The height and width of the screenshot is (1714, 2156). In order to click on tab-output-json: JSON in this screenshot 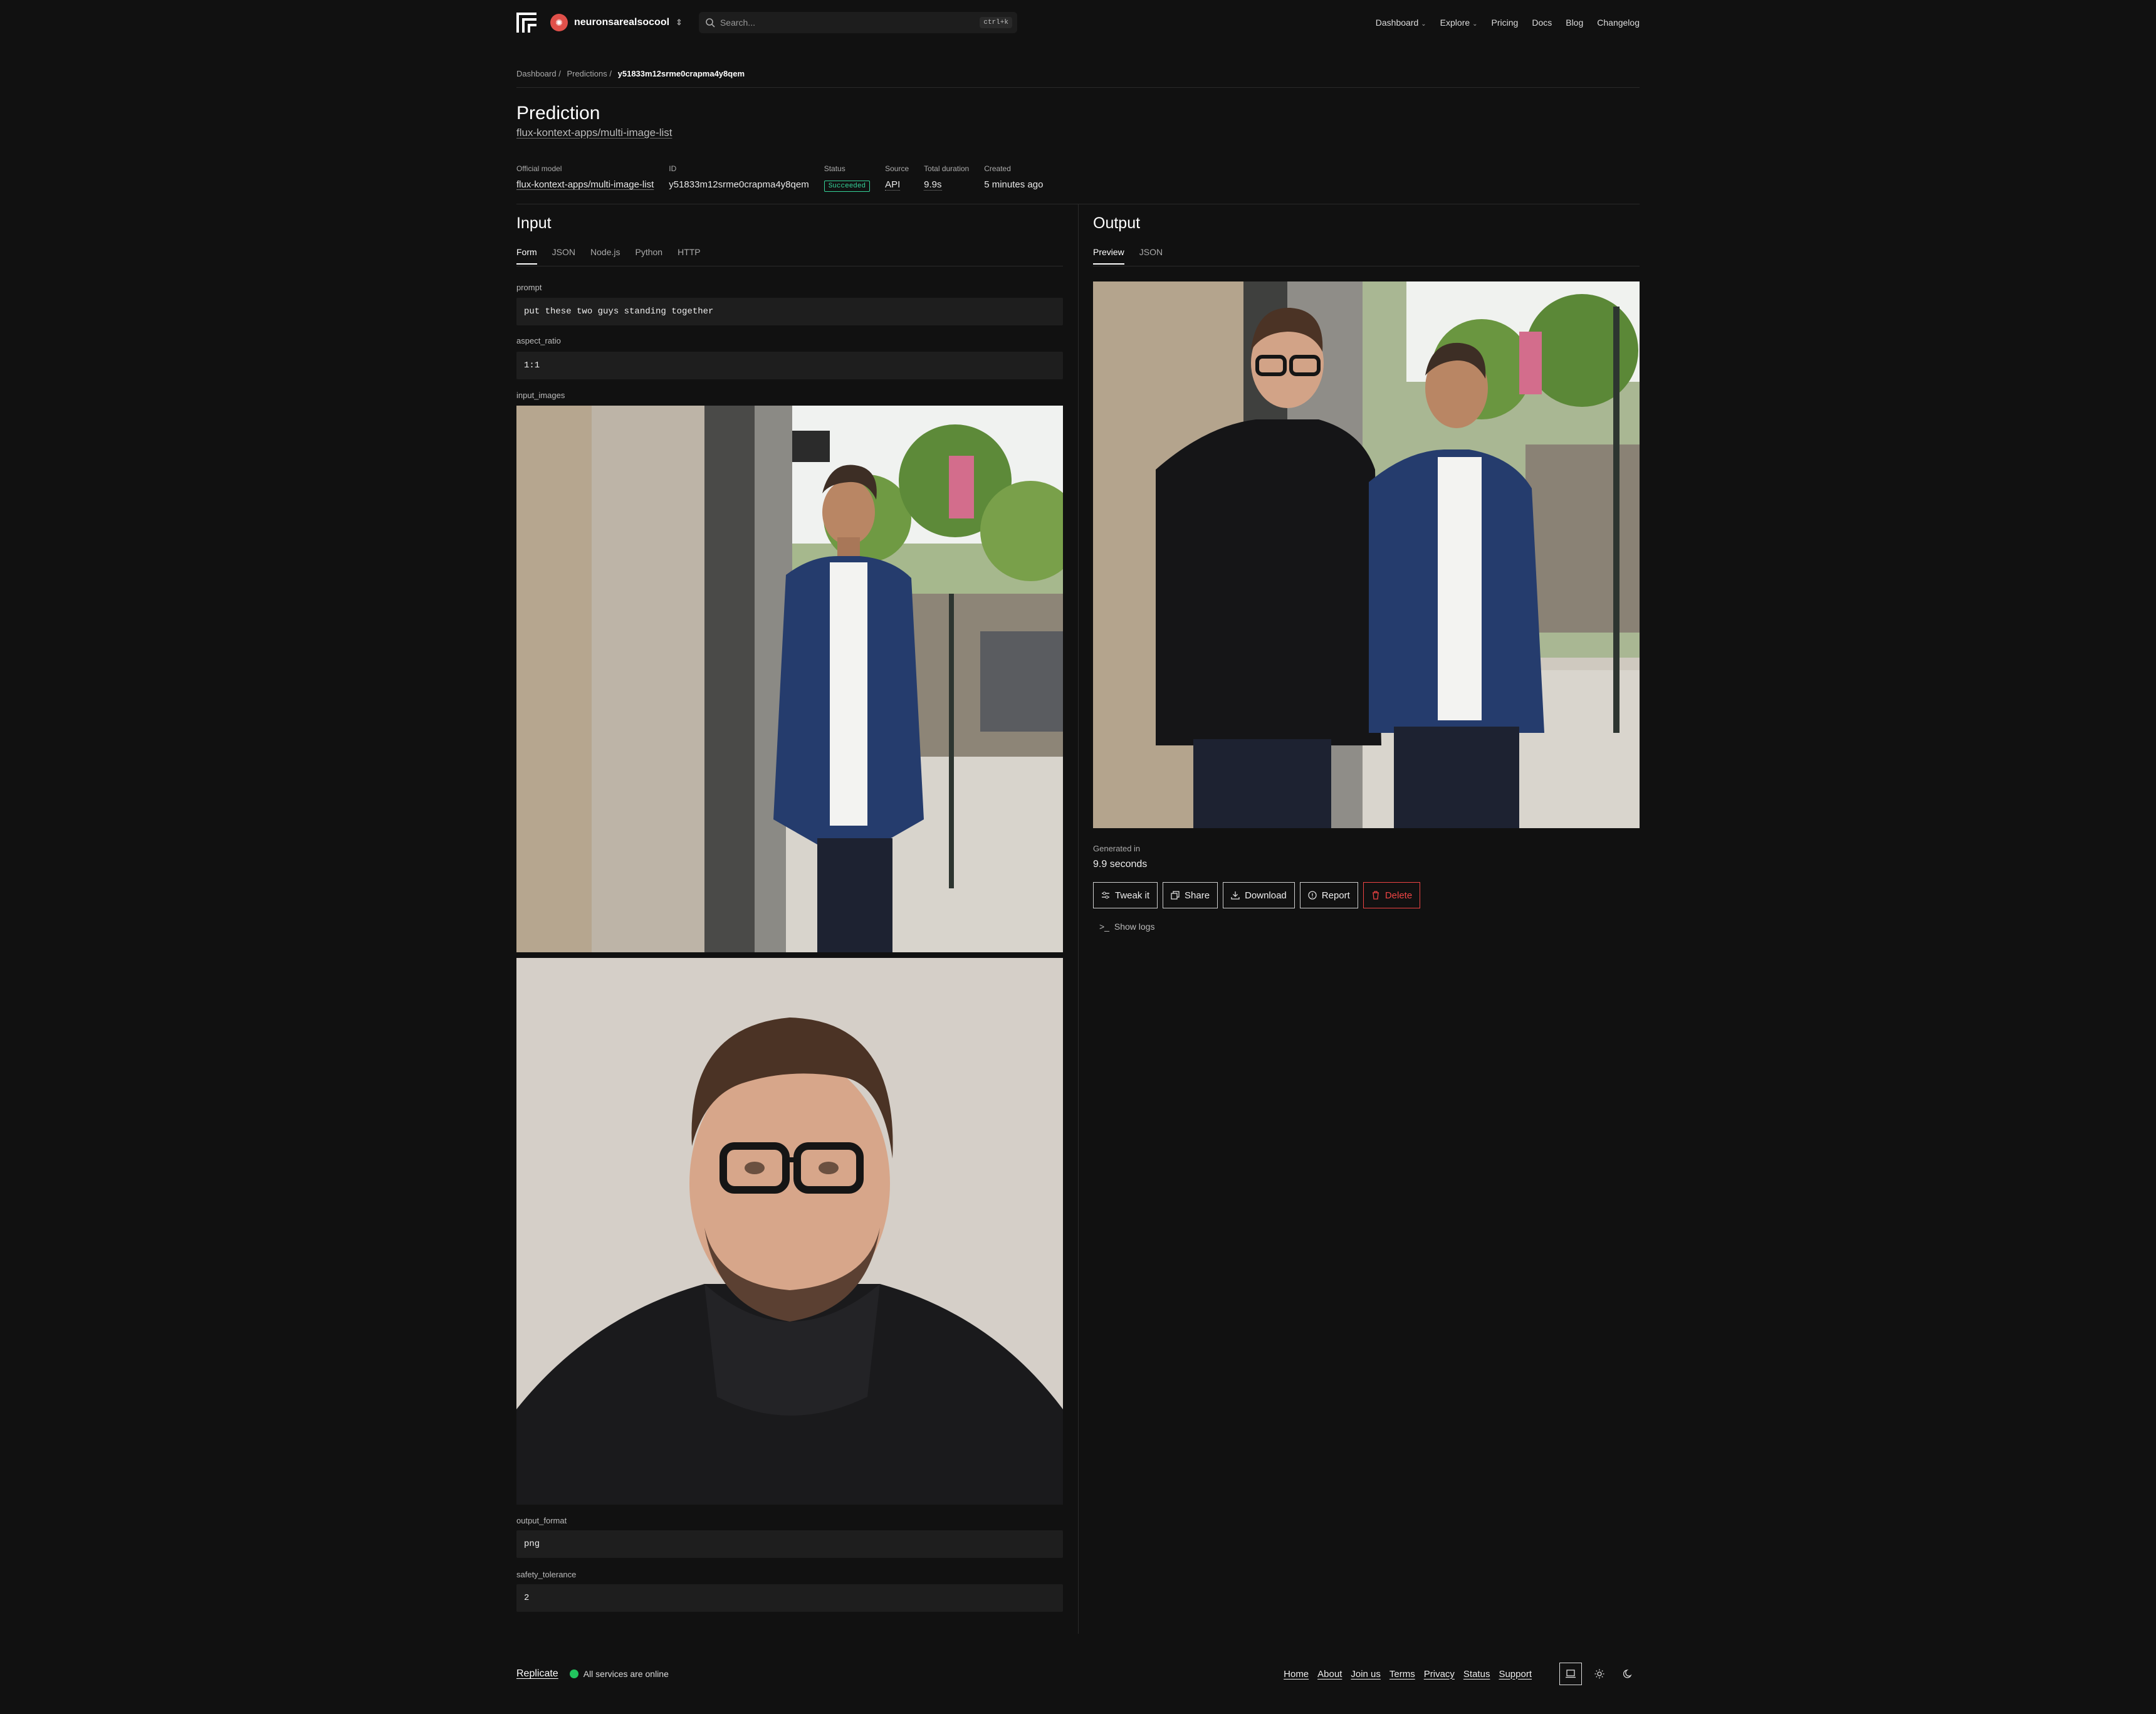, I will do `click(1151, 256)`.